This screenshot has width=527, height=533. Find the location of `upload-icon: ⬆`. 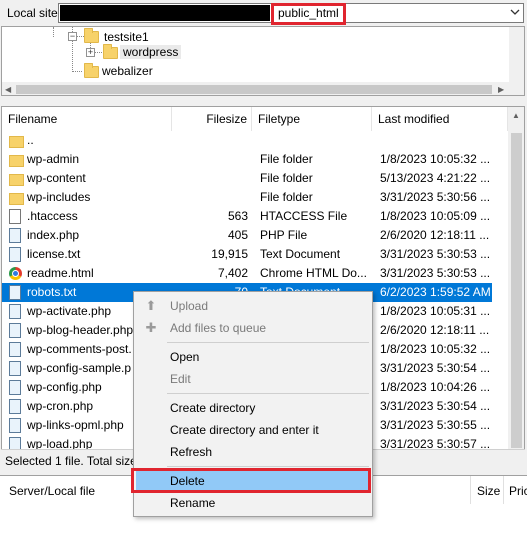

upload-icon: ⬆ is located at coordinates (151, 305).